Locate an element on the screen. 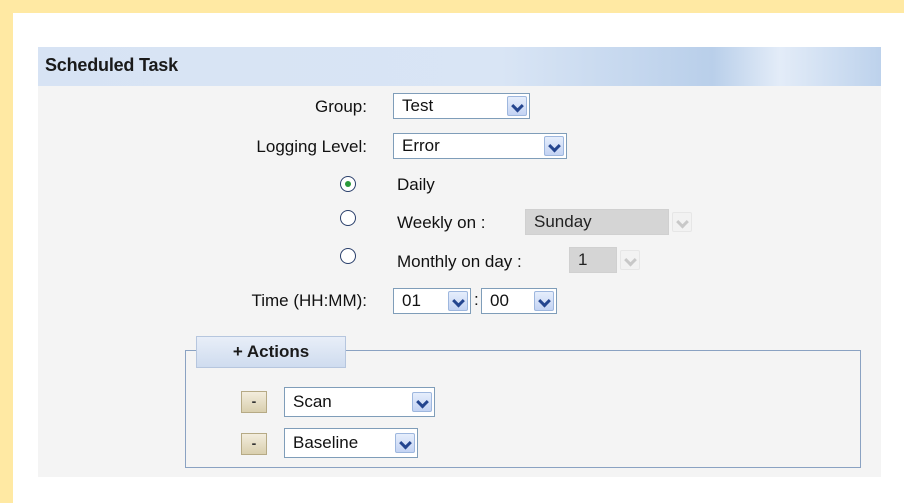 This screenshot has width=904, height=503. minute-select-value: 00 is located at coordinates (499, 300).